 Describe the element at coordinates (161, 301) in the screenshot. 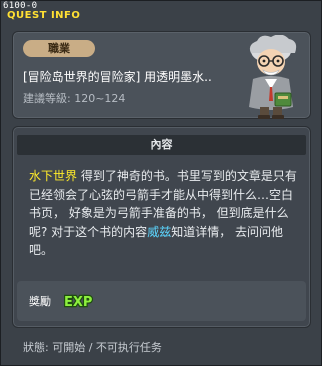

I see `reward-panel: 獎勵 EXP EXP` at that location.